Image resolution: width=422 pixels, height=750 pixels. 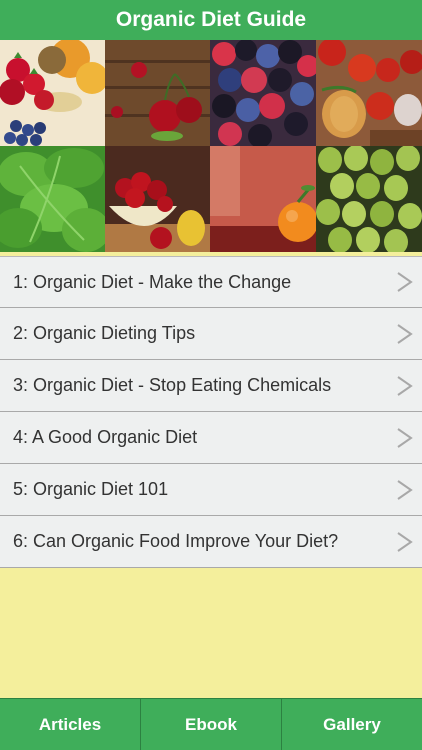 I want to click on nav-header: Organic Diet Guide, so click(x=211, y=20).